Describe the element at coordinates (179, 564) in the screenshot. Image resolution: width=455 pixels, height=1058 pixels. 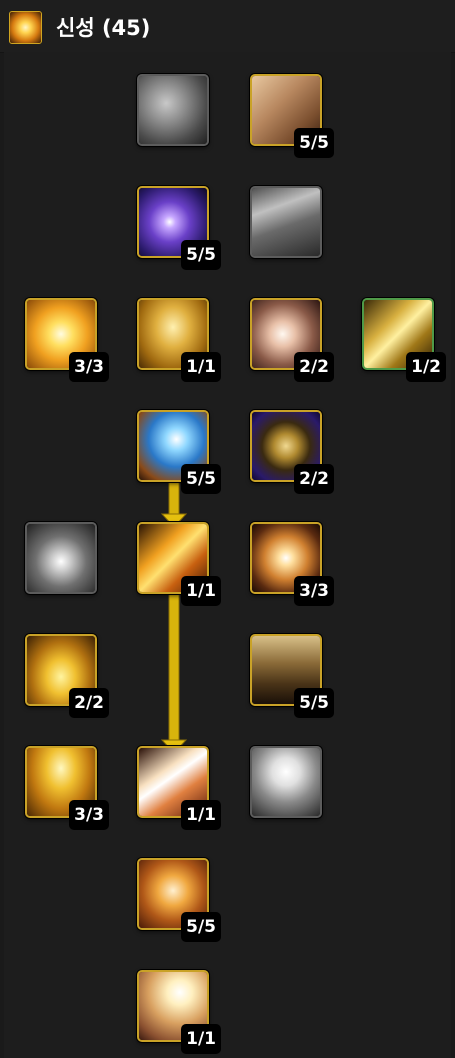
I see `talent-flaming-gauntlet: 1/1` at that location.